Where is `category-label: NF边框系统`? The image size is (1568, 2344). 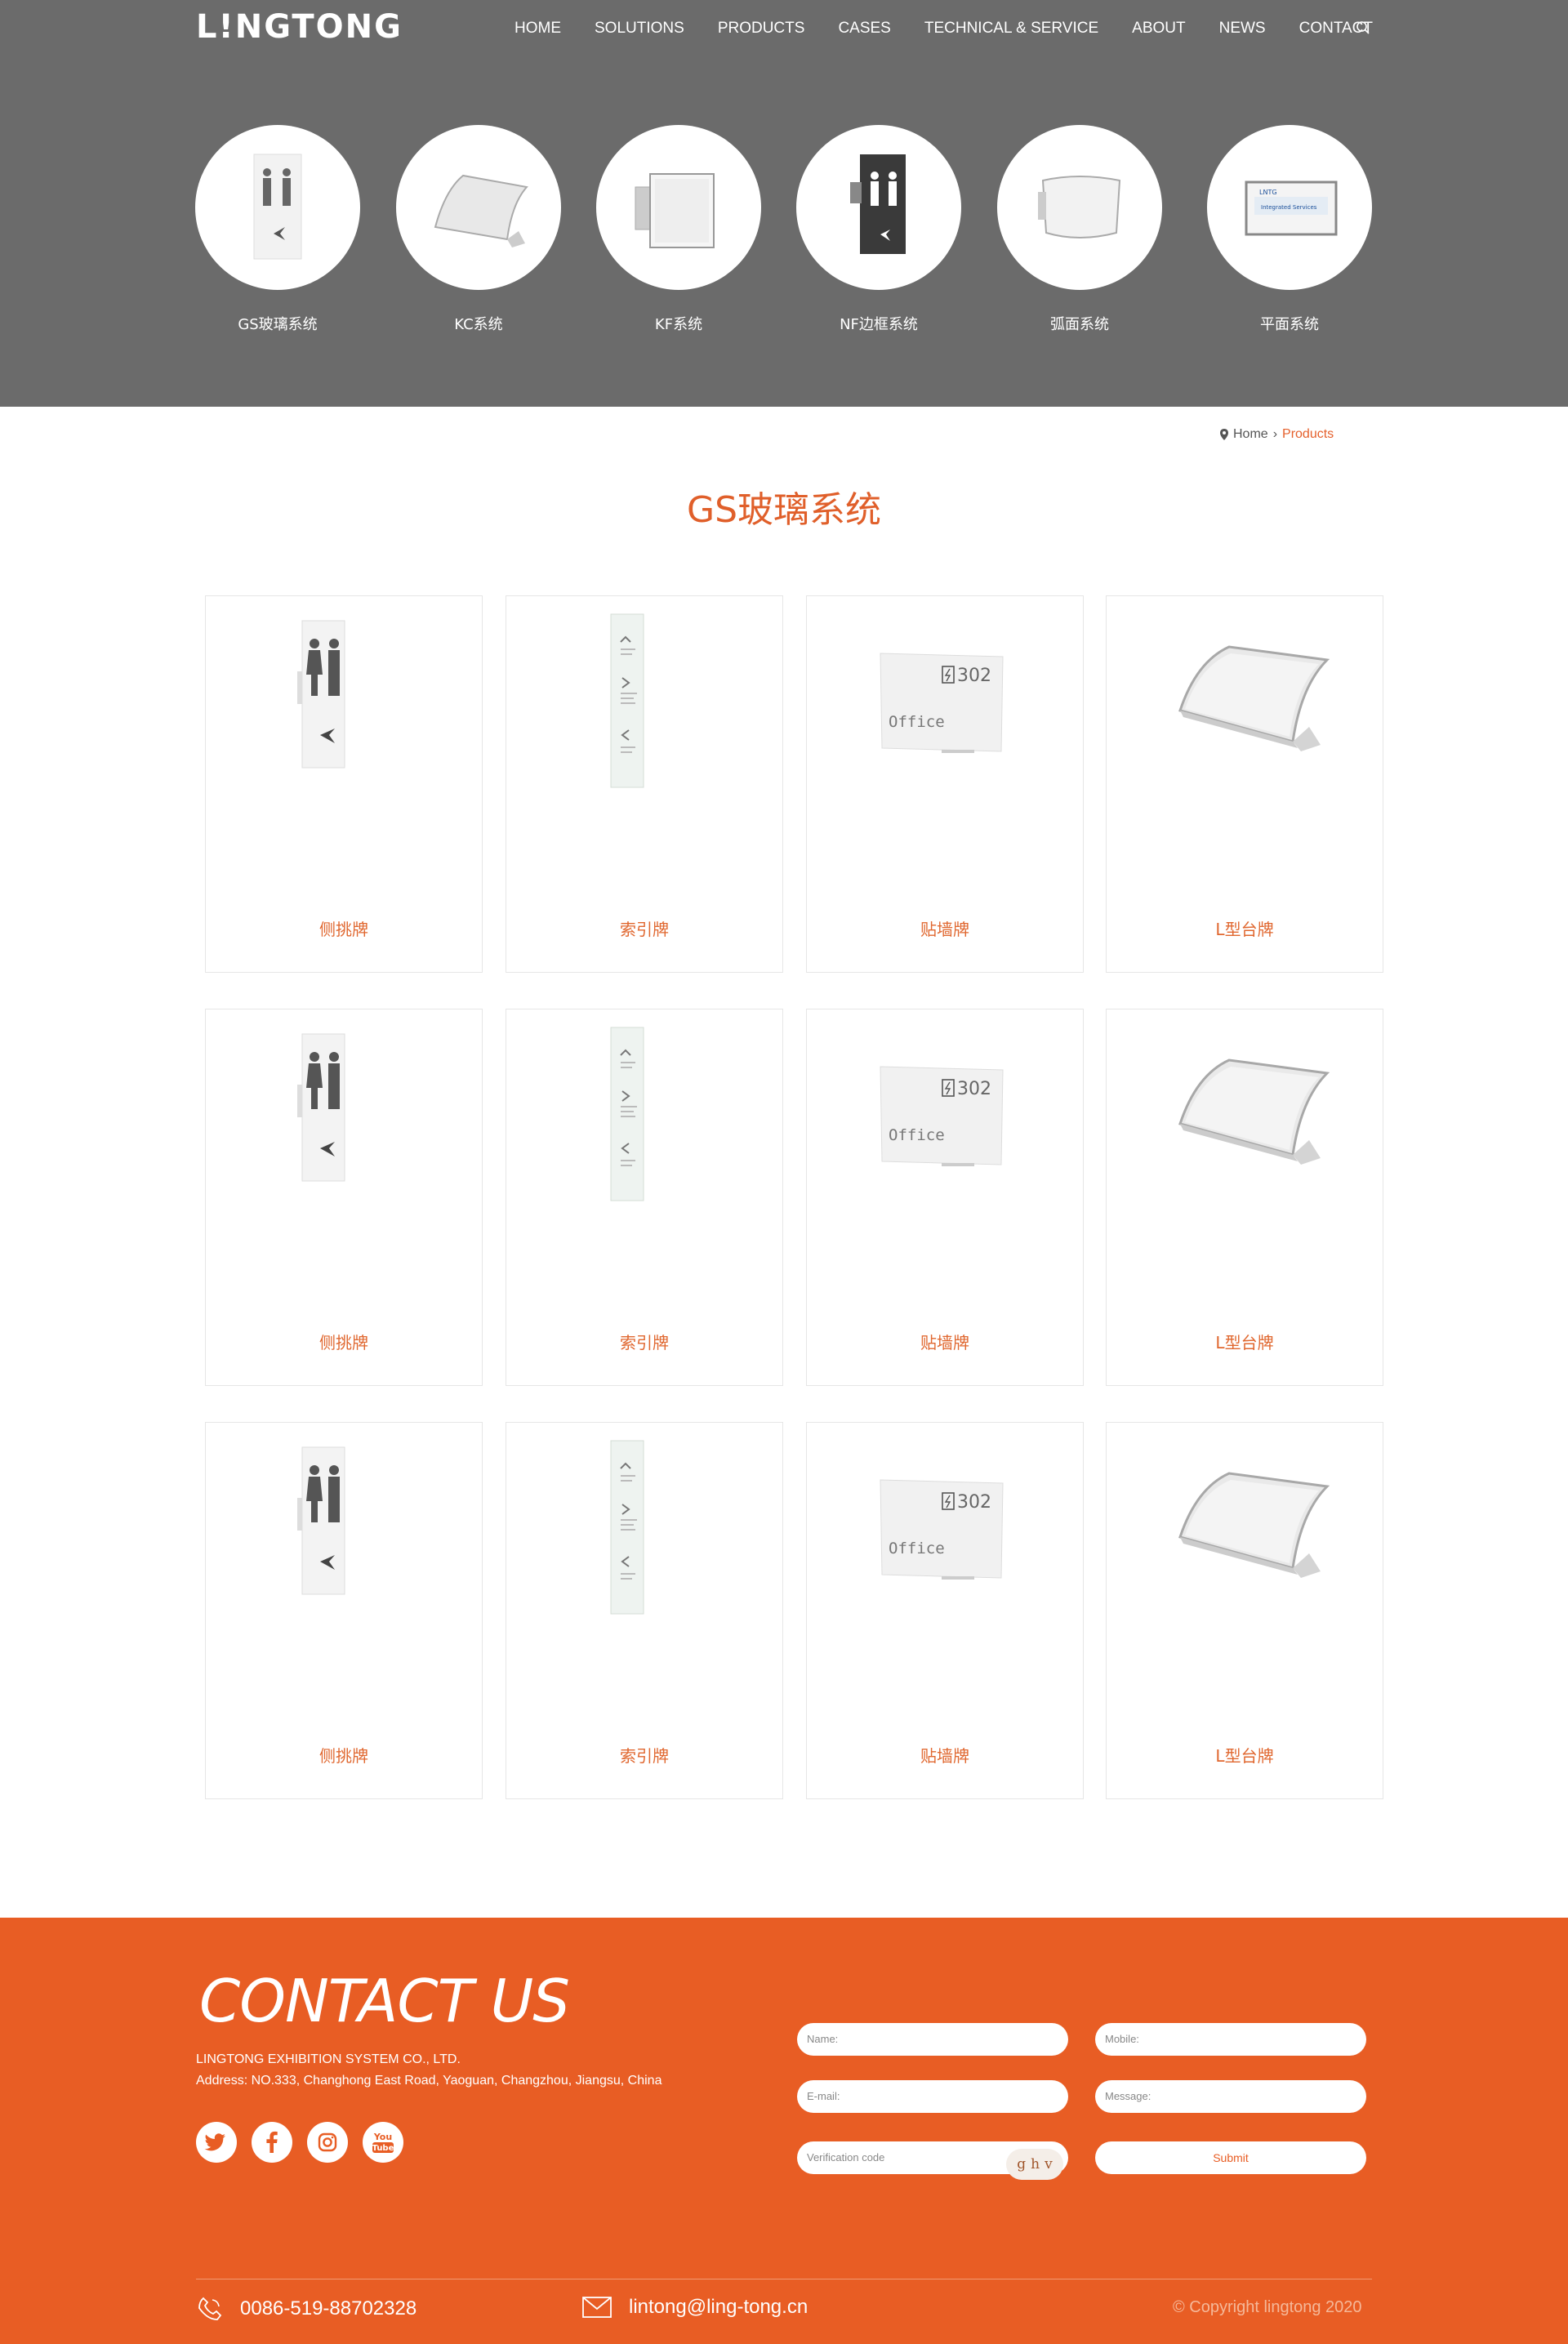
category-label: NF边框系统 is located at coordinates (879, 324).